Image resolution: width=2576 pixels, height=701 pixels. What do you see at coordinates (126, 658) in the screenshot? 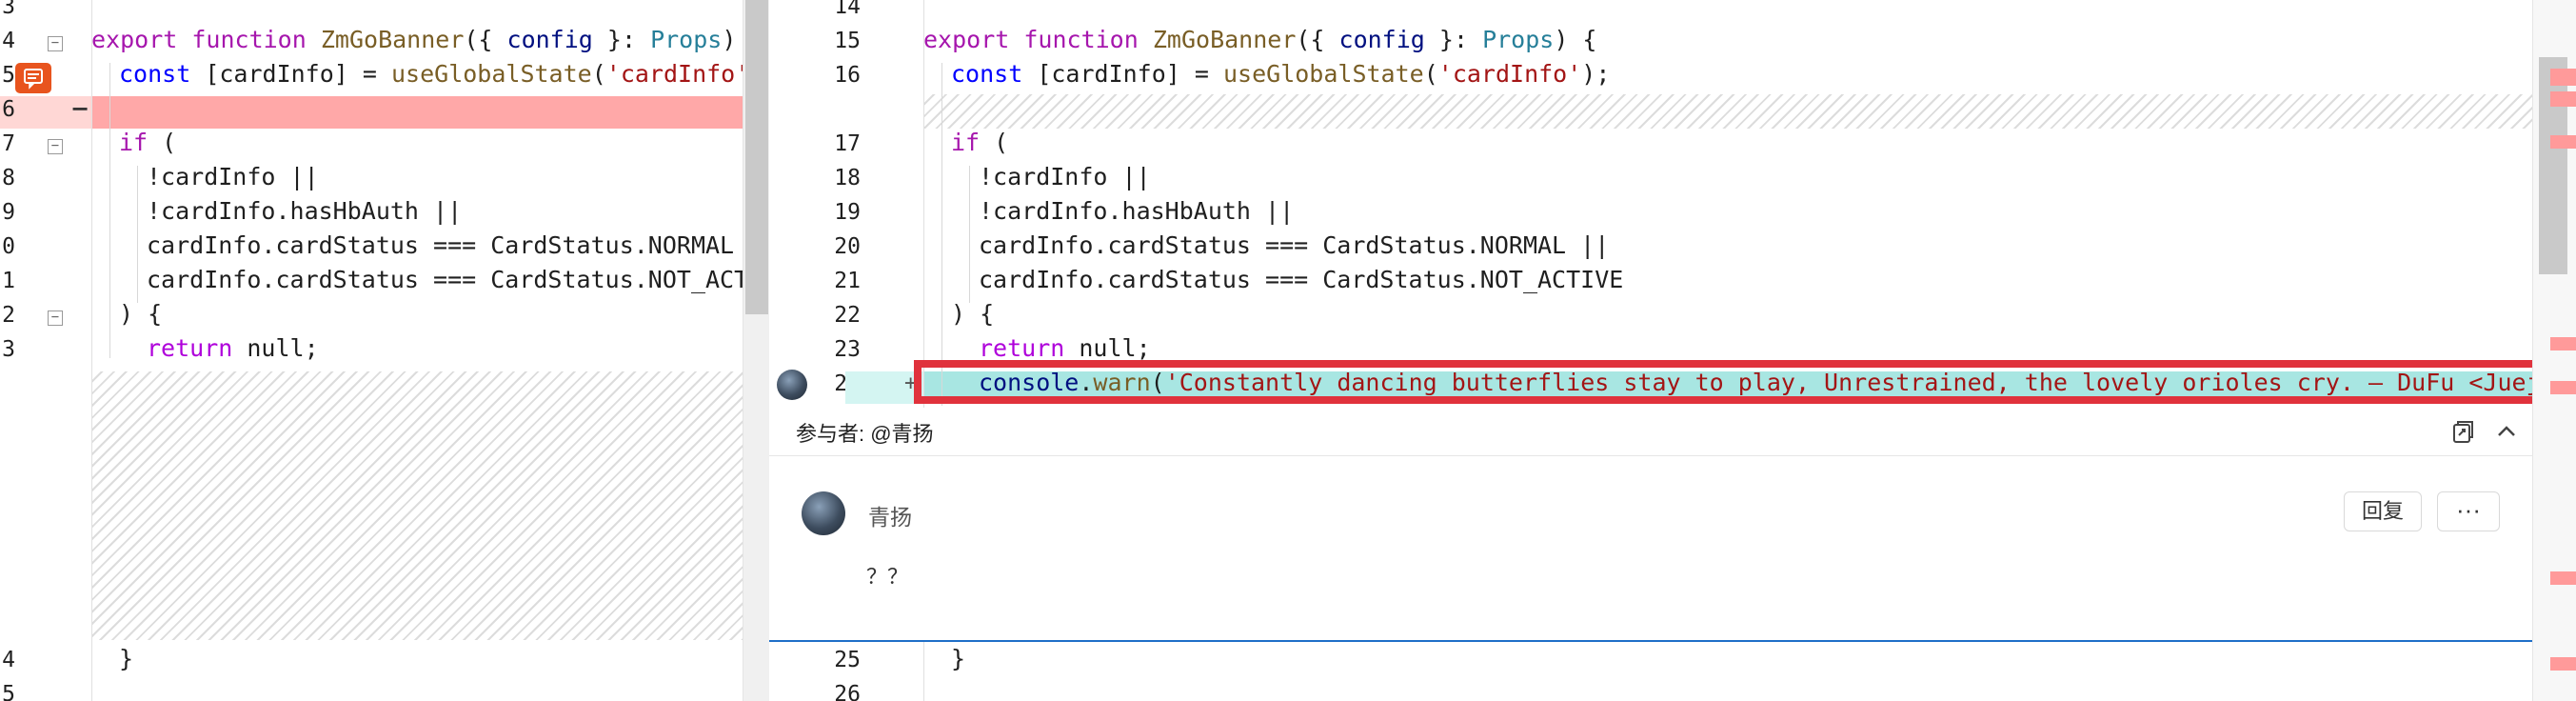
I see `code-line-14: }` at bounding box center [126, 658].